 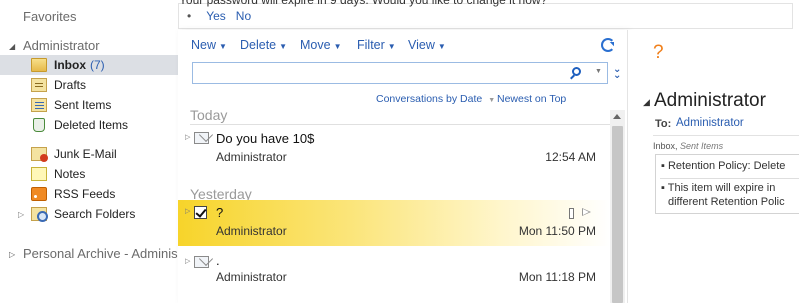 What do you see at coordinates (646, 102) in the screenshot?
I see `collapse-header-icon: ◢` at bounding box center [646, 102].